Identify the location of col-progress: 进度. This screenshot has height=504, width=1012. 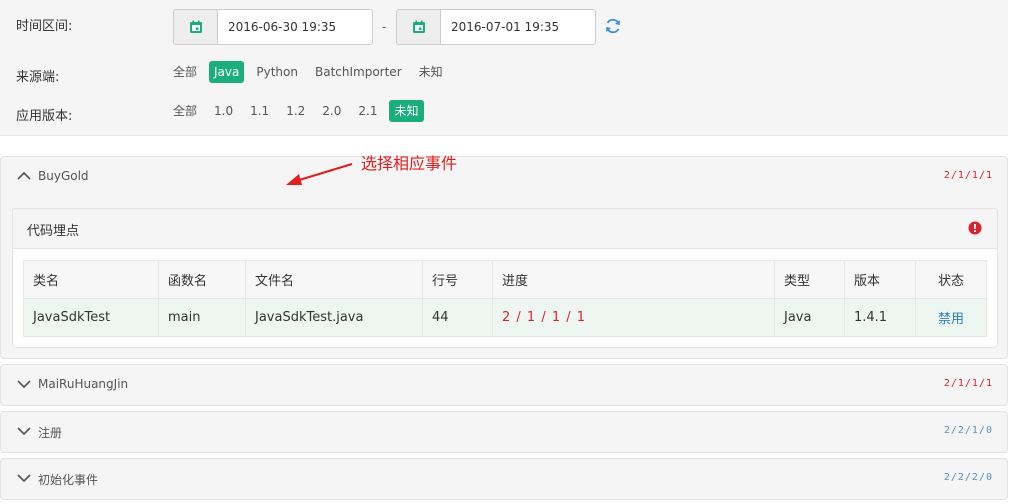
(633, 279).